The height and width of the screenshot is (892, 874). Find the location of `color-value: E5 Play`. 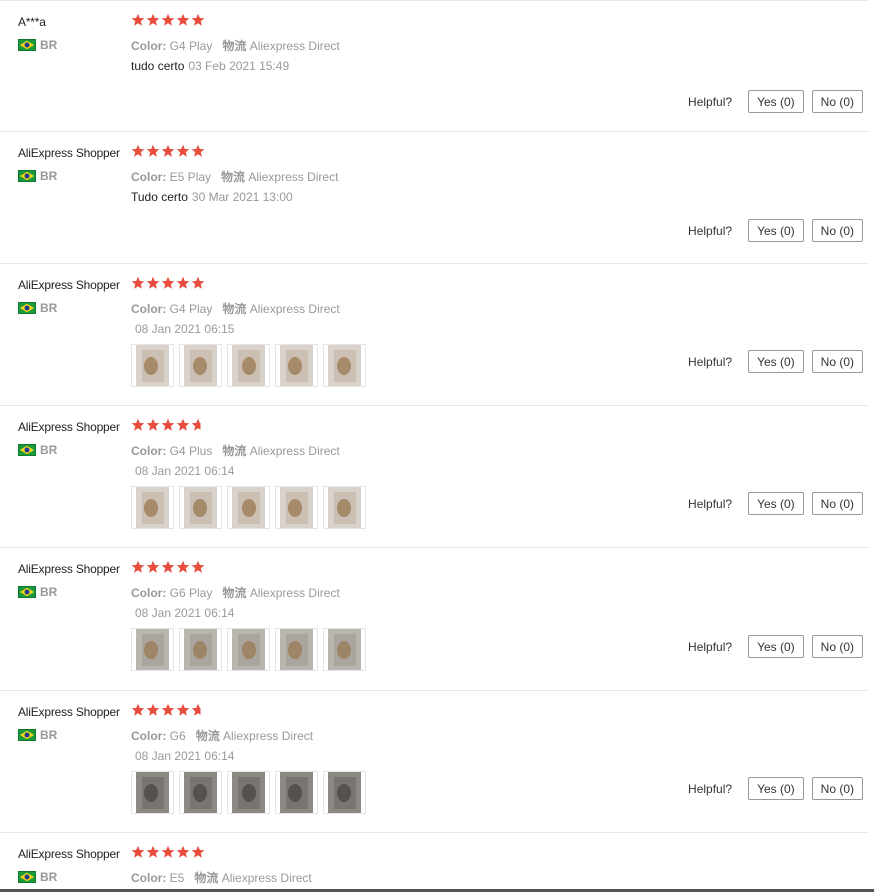

color-value: E5 Play is located at coordinates (190, 177).